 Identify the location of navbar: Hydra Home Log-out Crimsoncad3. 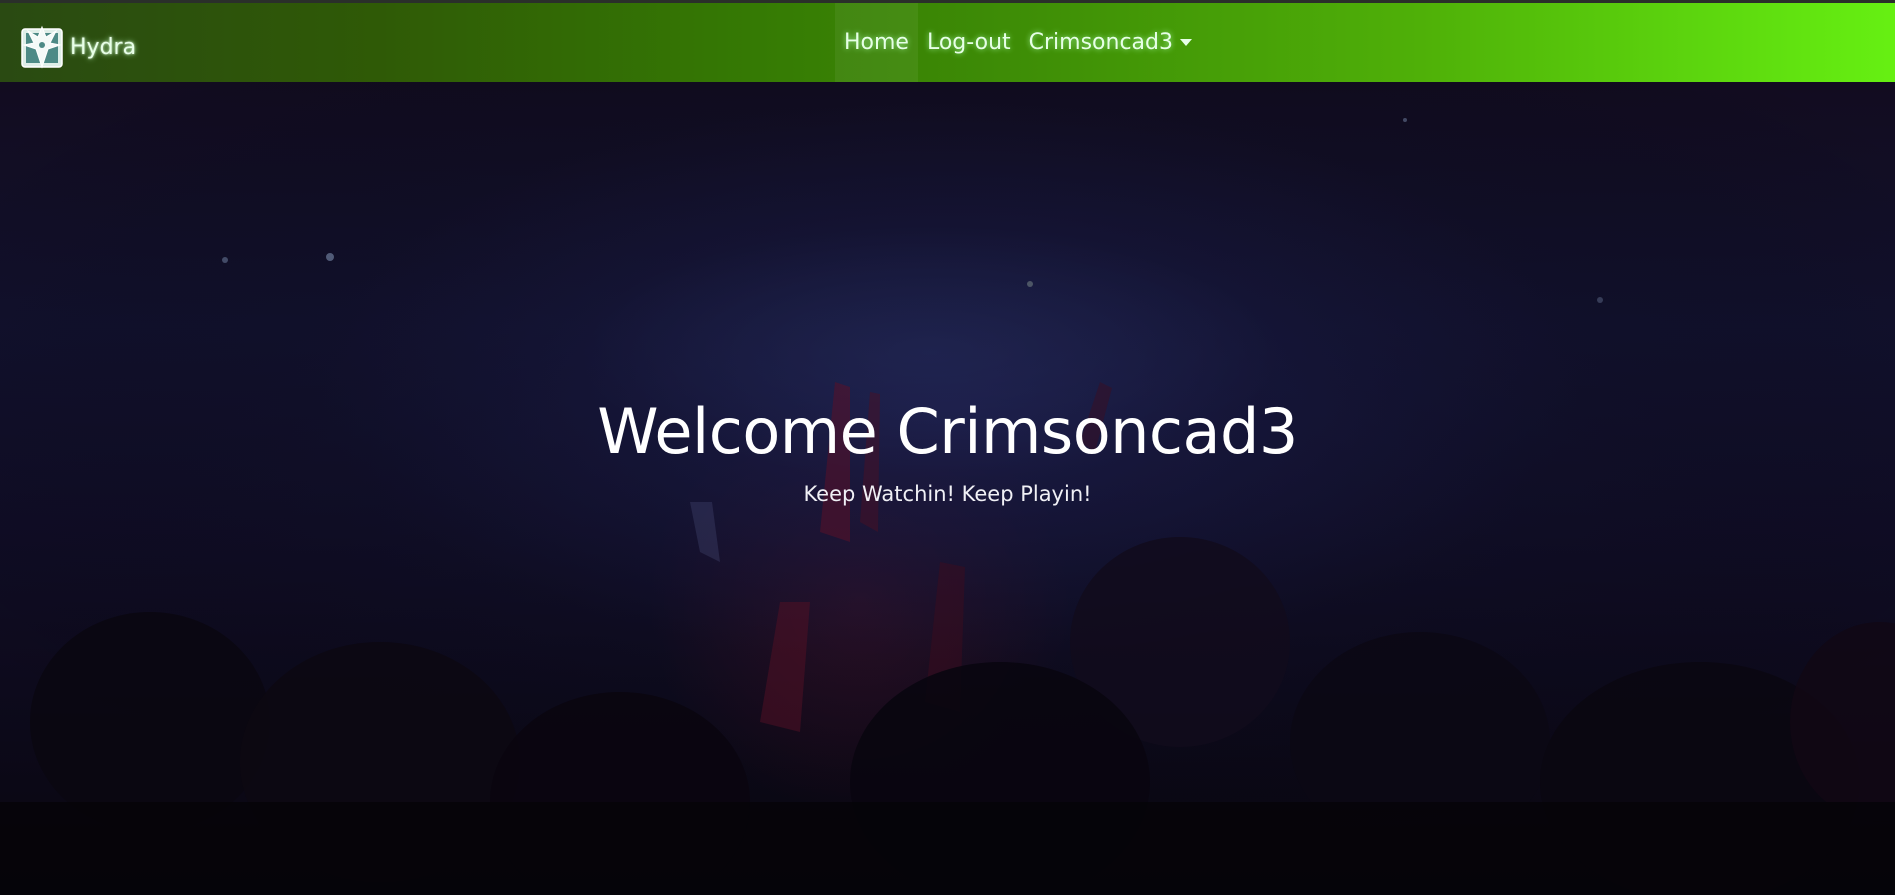
(947, 41).